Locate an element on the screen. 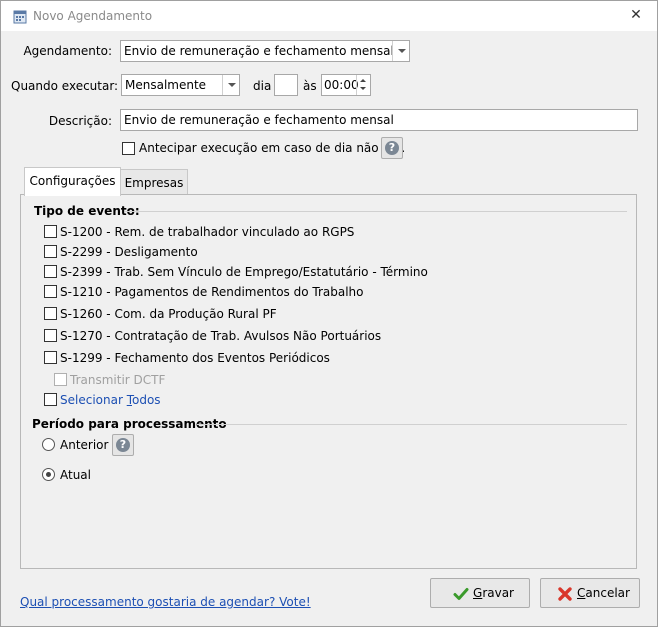 The height and width of the screenshot is (627, 658). event-s2399-checkbox is located at coordinates (50, 271).